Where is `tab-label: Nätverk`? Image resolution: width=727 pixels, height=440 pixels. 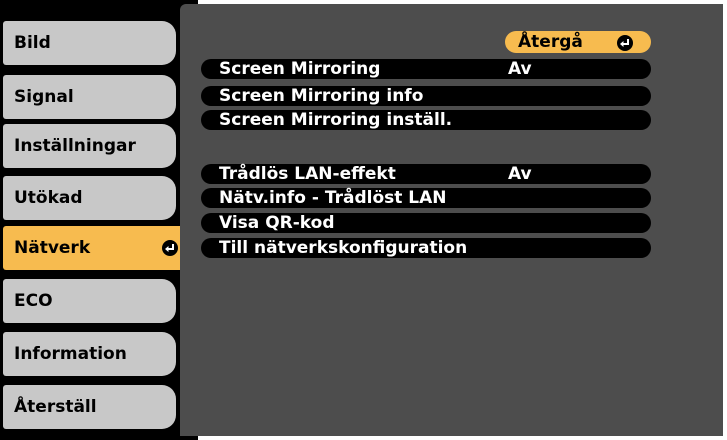 tab-label: Nätverk is located at coordinates (52, 248).